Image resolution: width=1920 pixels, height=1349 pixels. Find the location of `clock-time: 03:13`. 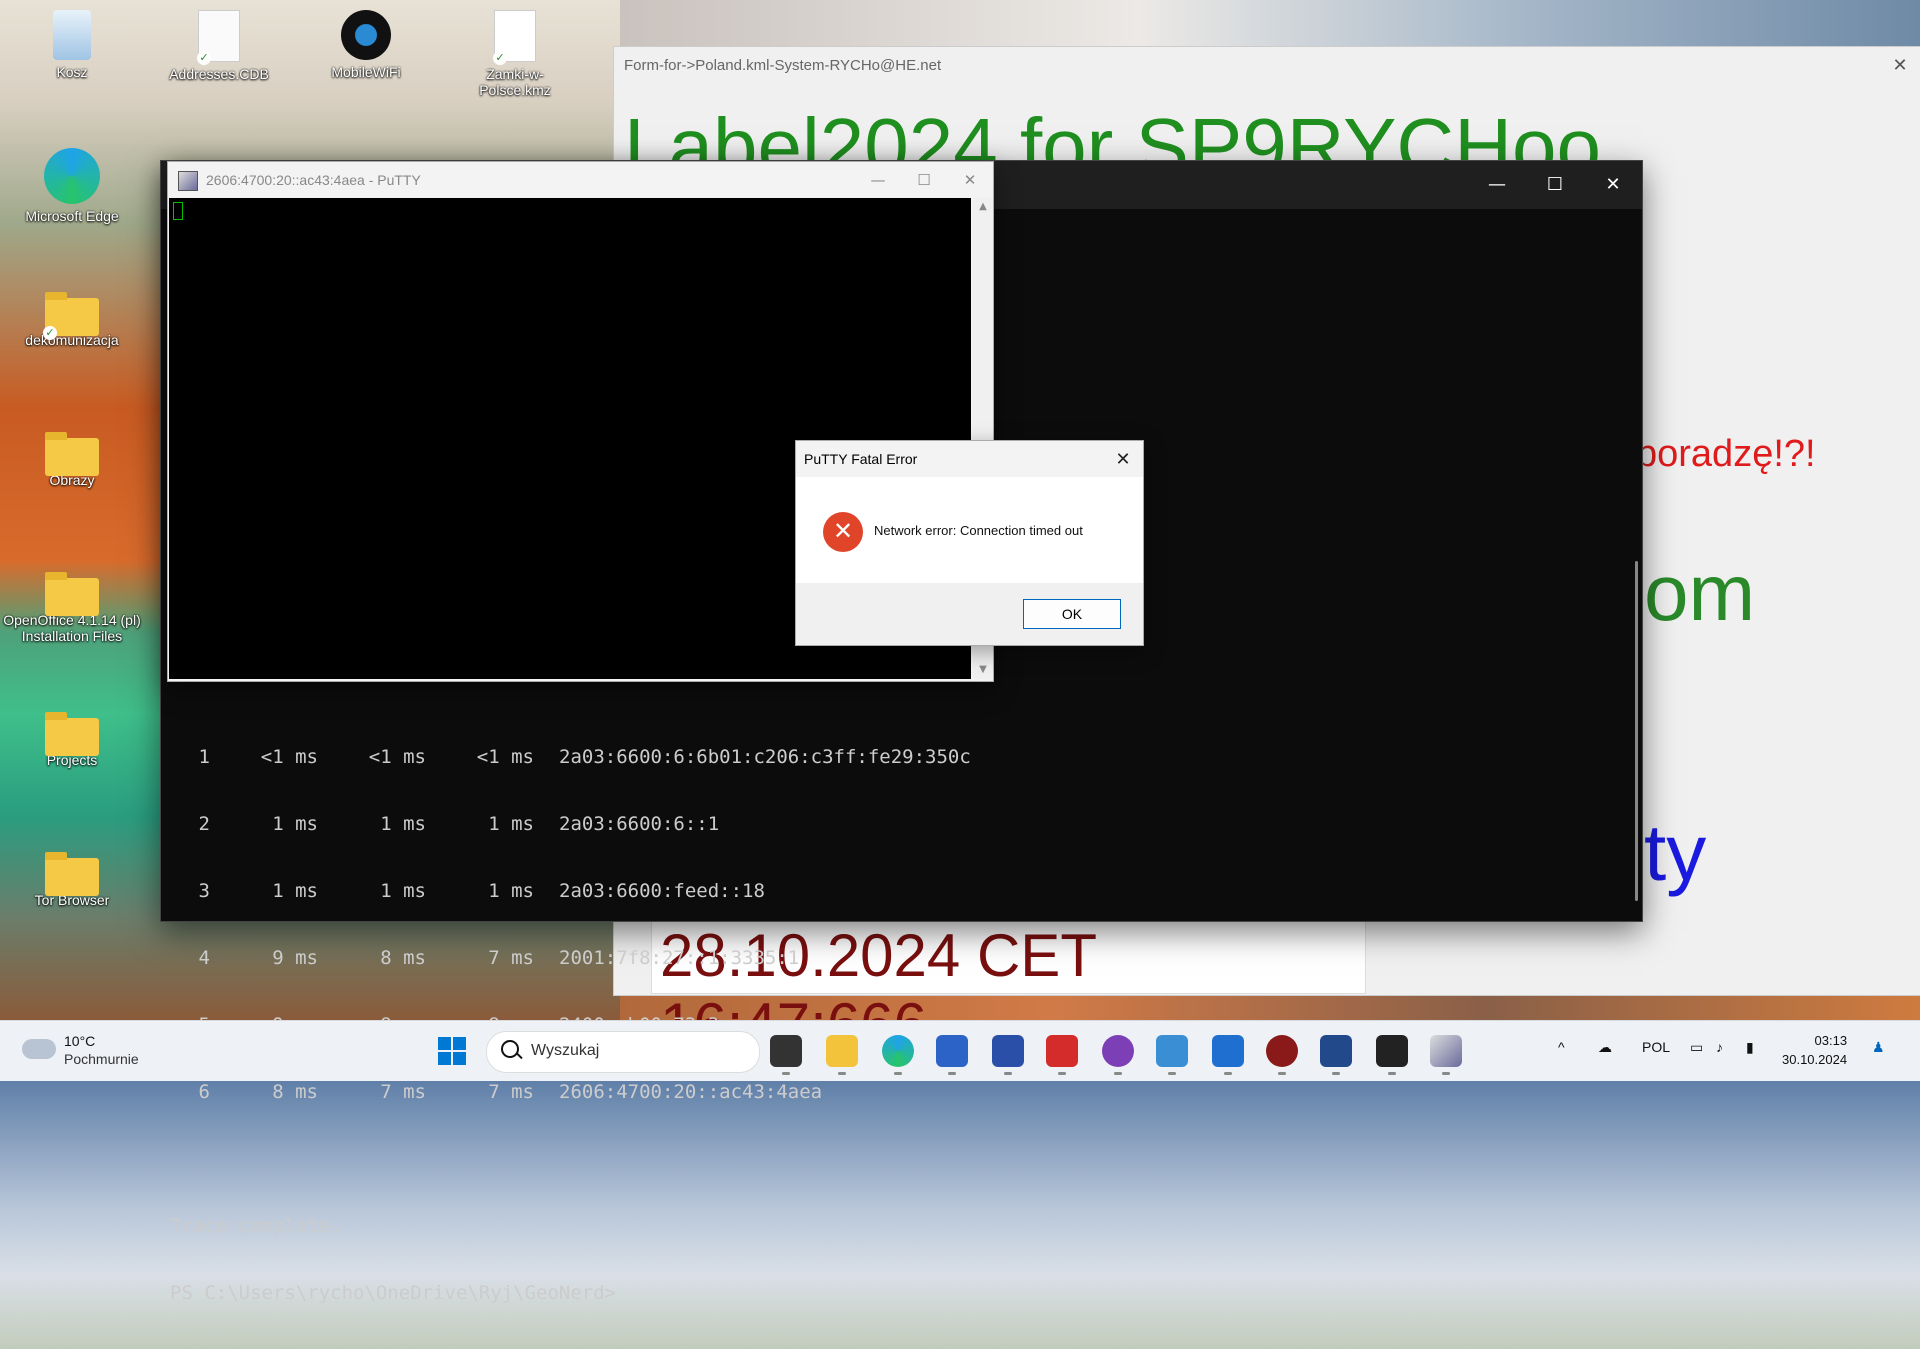

clock-time: 03:13 is located at coordinates (1831, 1040).